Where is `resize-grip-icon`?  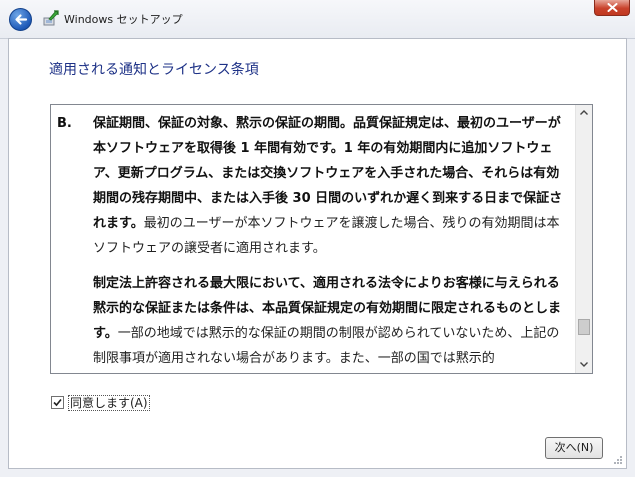 resize-grip-icon is located at coordinates (618, 460).